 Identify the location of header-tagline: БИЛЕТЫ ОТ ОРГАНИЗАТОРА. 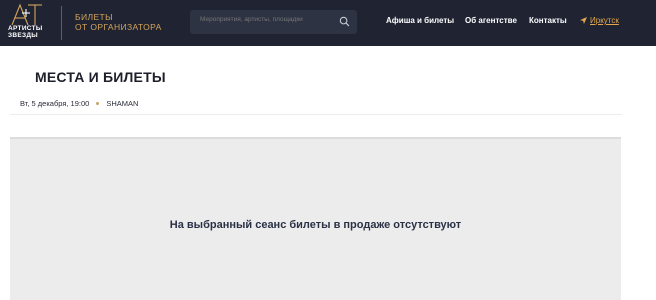
(118, 22).